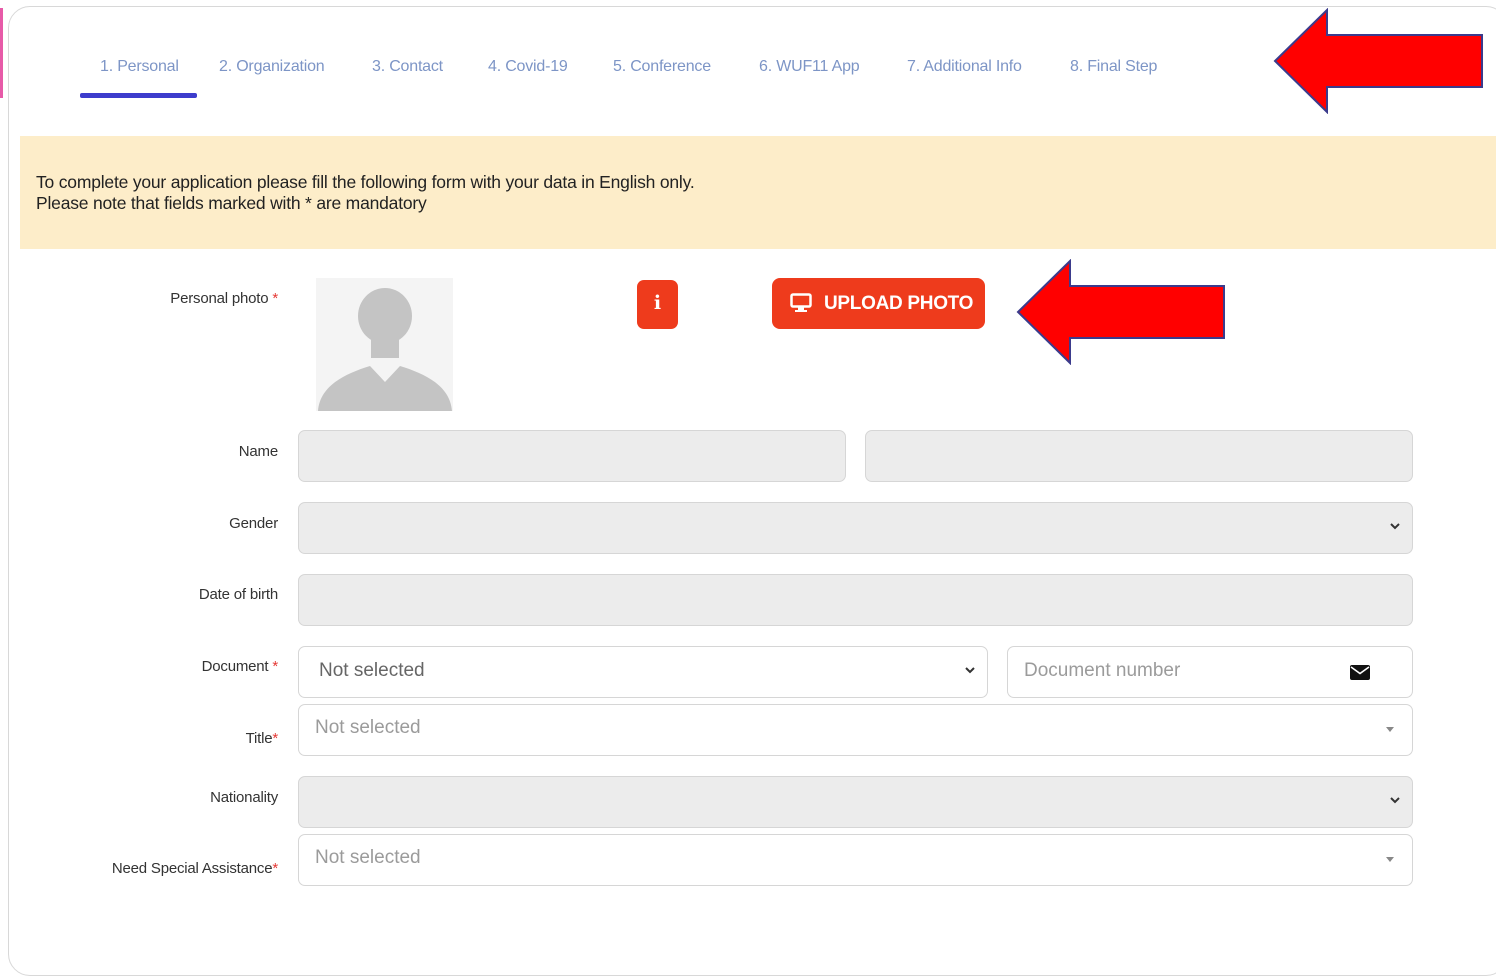  What do you see at coordinates (964, 67) in the screenshot?
I see `tab-additional-info: 7. Additional Info` at bounding box center [964, 67].